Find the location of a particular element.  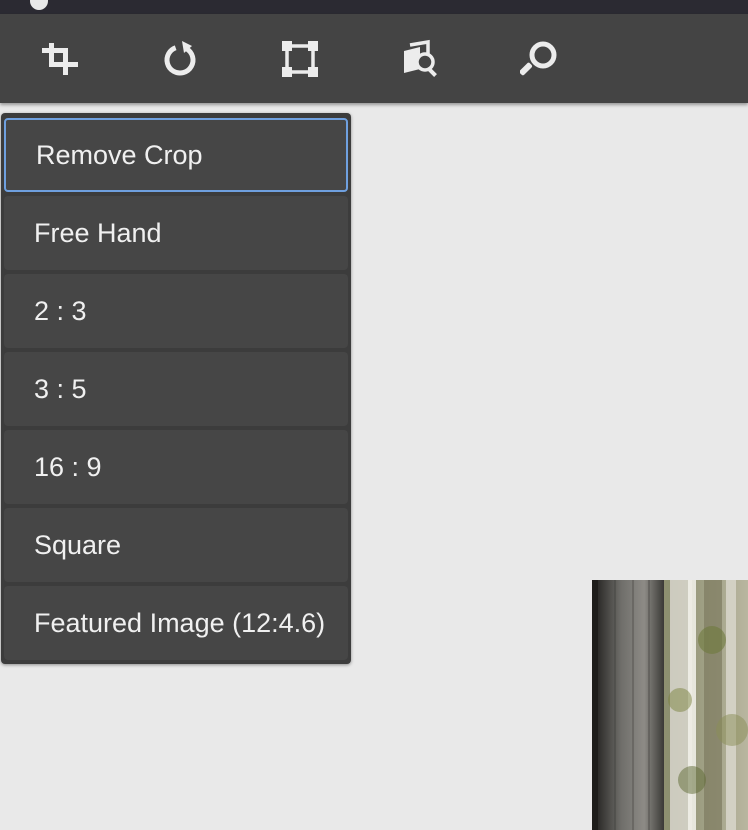

rotate-icon is located at coordinates (180, 59).